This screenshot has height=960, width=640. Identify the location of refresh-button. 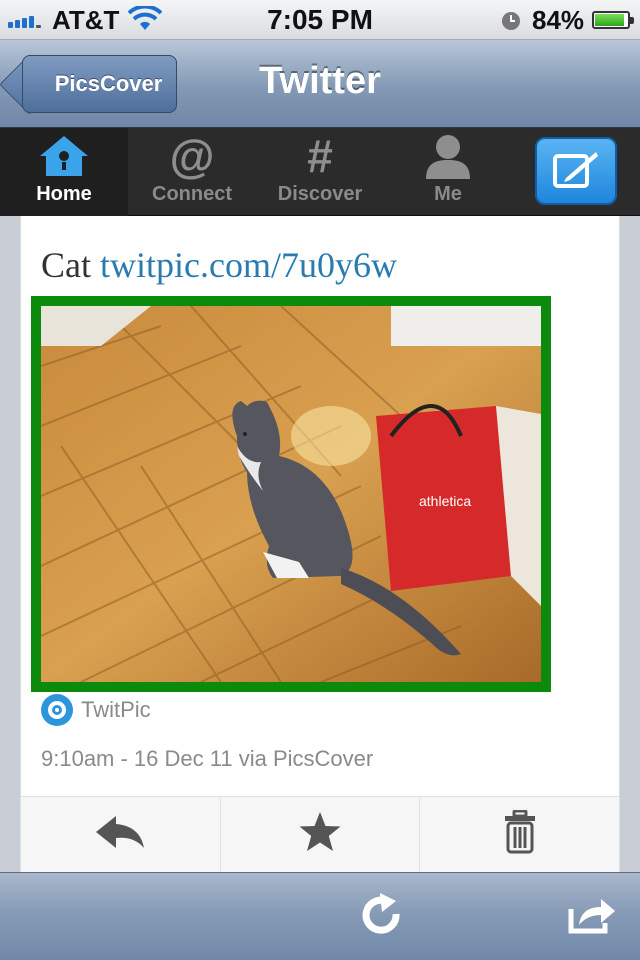
(382, 917).